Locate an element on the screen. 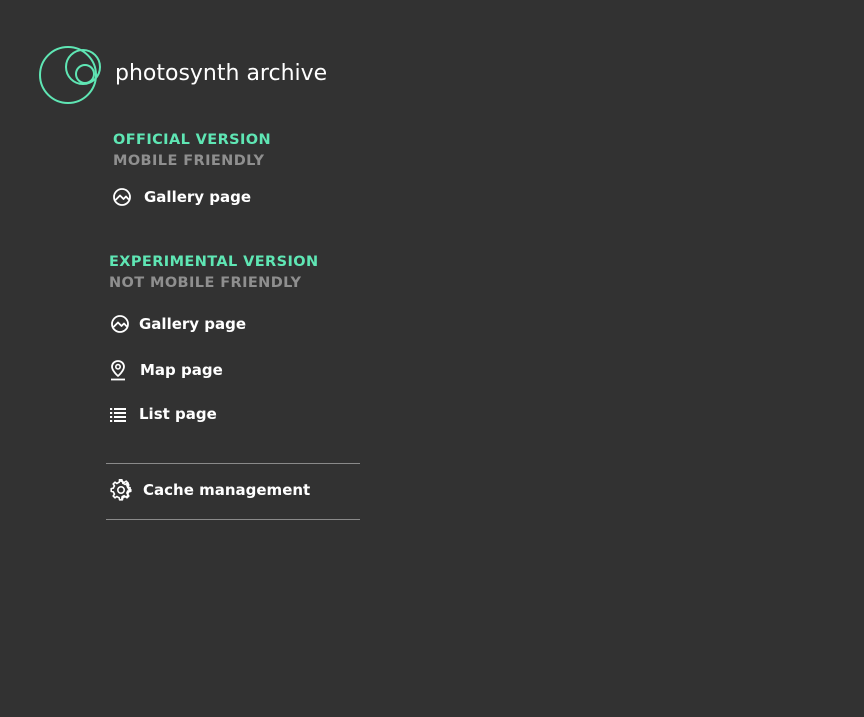 The image size is (864, 717). divider-top is located at coordinates (233, 463).